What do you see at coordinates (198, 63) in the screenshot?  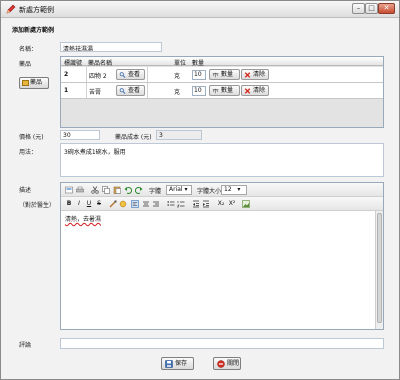 I see `col-qty: 數量` at bounding box center [198, 63].